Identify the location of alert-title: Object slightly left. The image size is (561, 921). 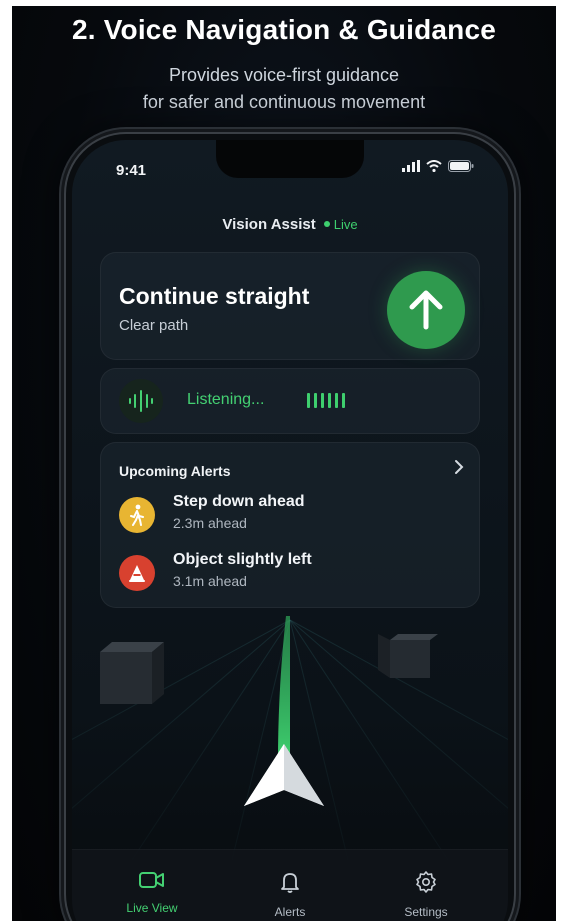
(242, 559).